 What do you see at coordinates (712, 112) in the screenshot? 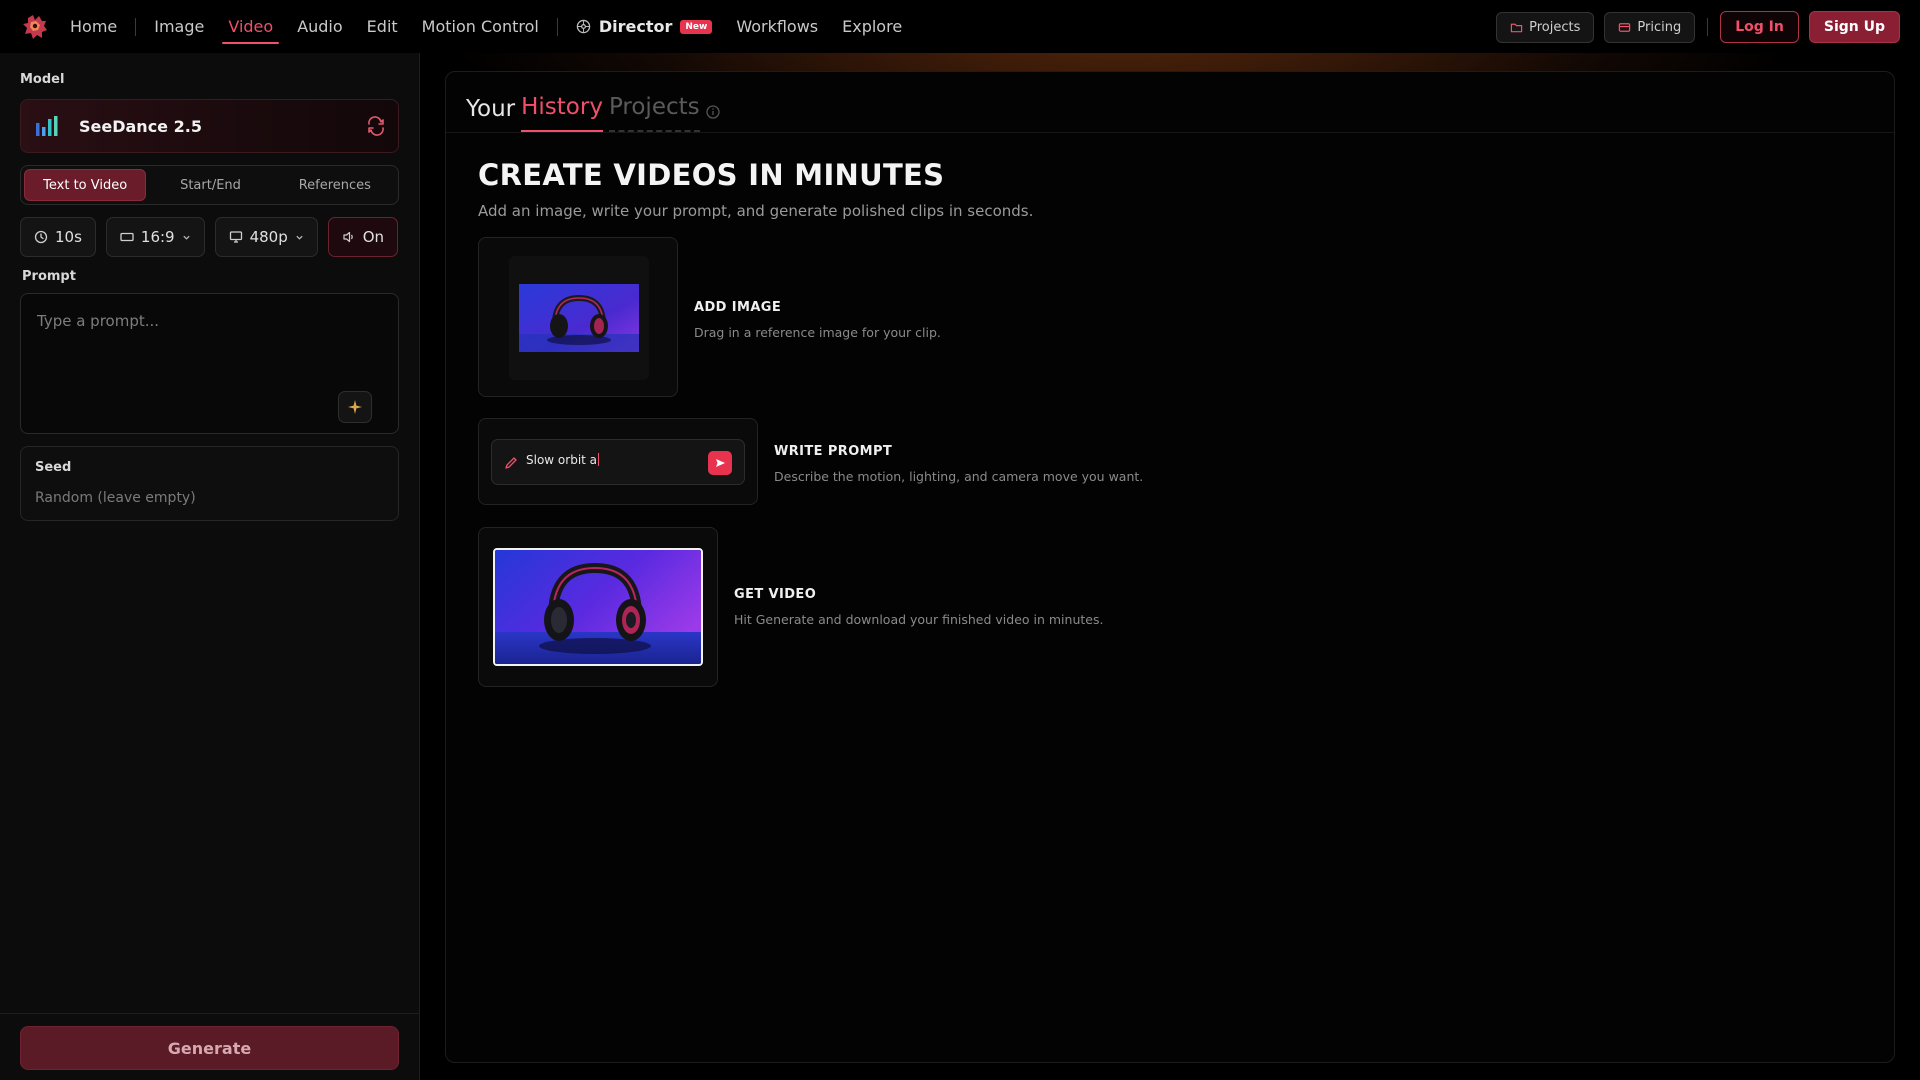
I see `info-icon` at bounding box center [712, 112].